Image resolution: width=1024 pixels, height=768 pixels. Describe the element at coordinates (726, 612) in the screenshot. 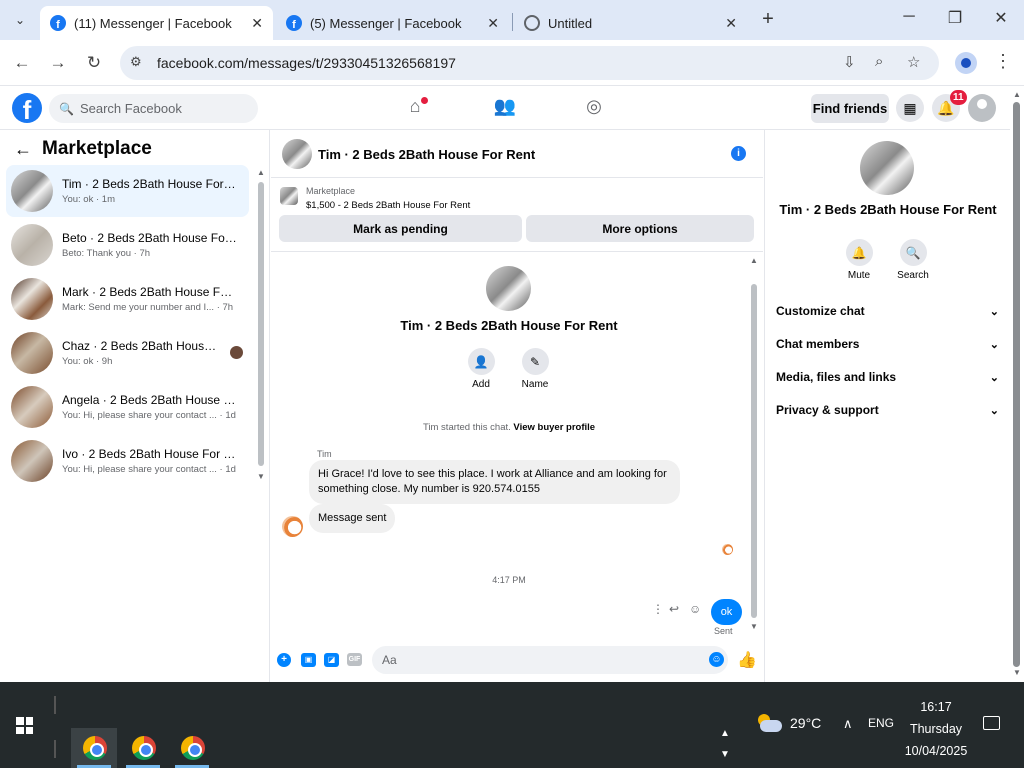

I see `outgoing-message: ok` at that location.